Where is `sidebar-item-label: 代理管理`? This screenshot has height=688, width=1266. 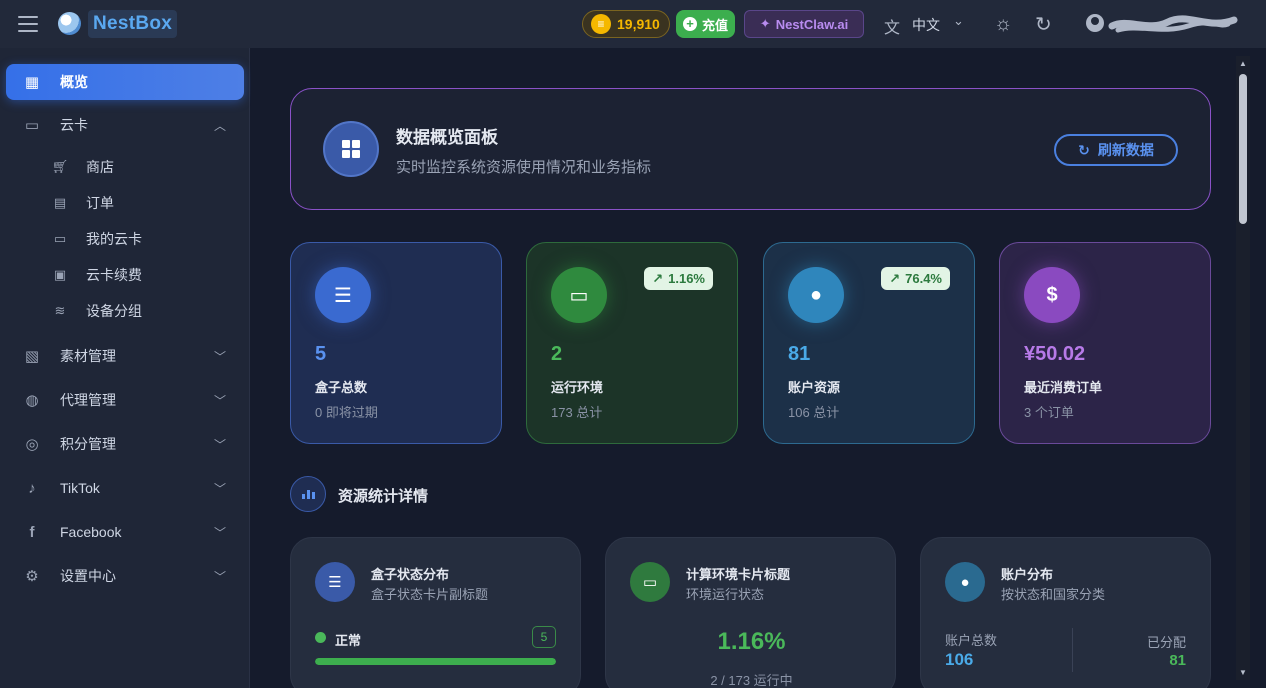
sidebar-item-label: 代理管理 is located at coordinates (88, 400).